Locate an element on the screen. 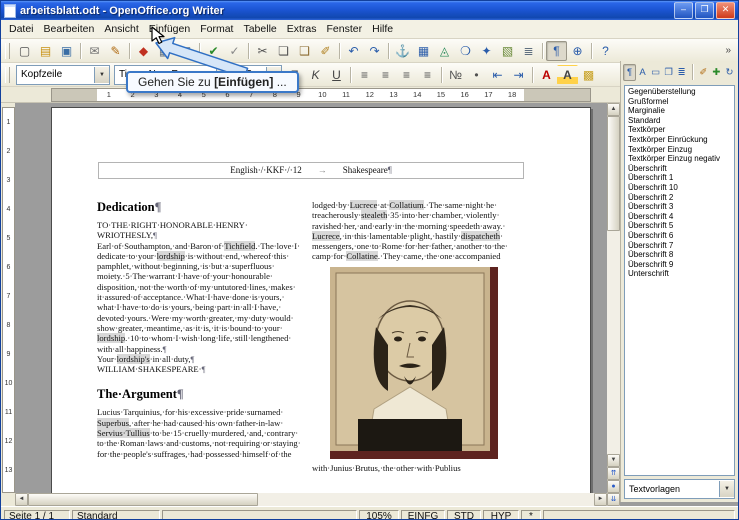 The width and height of the screenshot is (739, 520). fill-format-mode-icon: ✐ is located at coordinates (703, 72).